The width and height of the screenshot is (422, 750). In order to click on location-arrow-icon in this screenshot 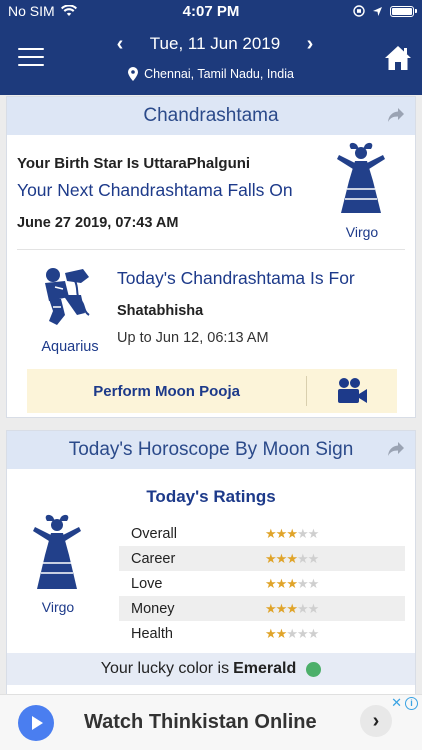, I will do `click(377, 11)`.